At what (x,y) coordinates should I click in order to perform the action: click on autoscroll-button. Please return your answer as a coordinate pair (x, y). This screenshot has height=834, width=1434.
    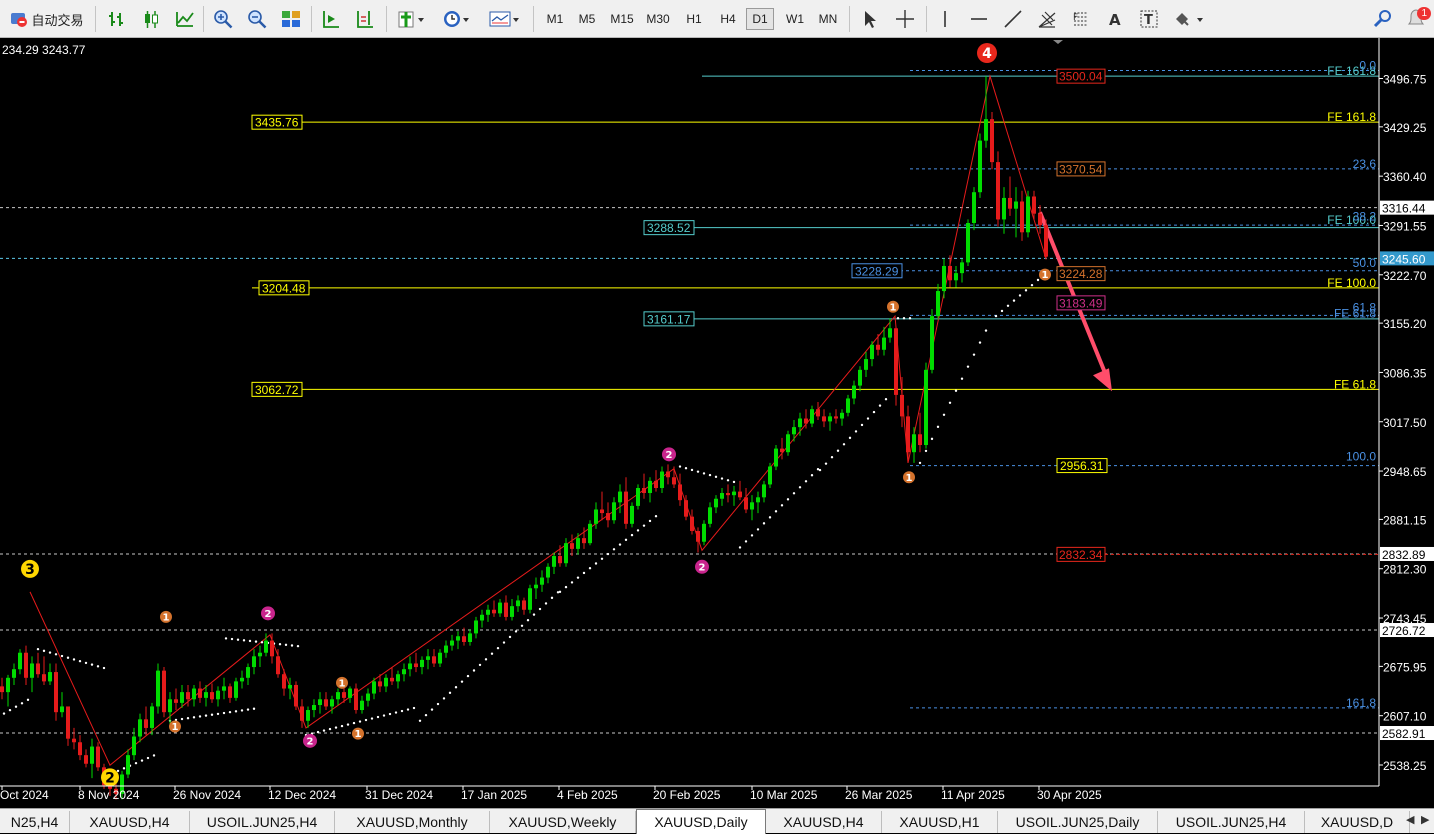
    Looking at the image, I should click on (331, 19).